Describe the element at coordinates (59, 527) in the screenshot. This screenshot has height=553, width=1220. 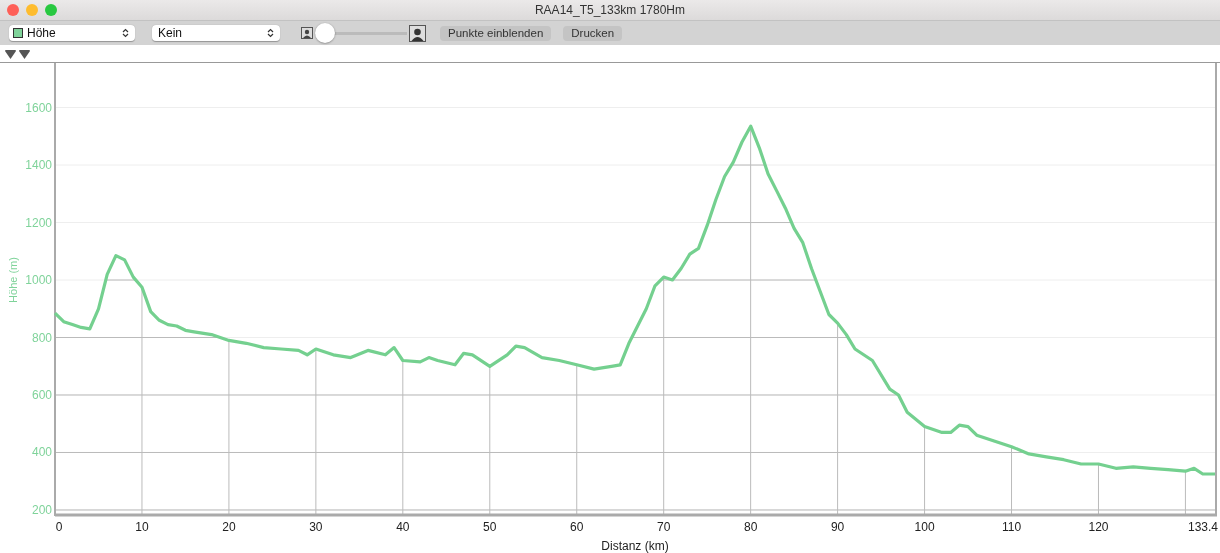
I see `x-tick-label: 0` at that location.